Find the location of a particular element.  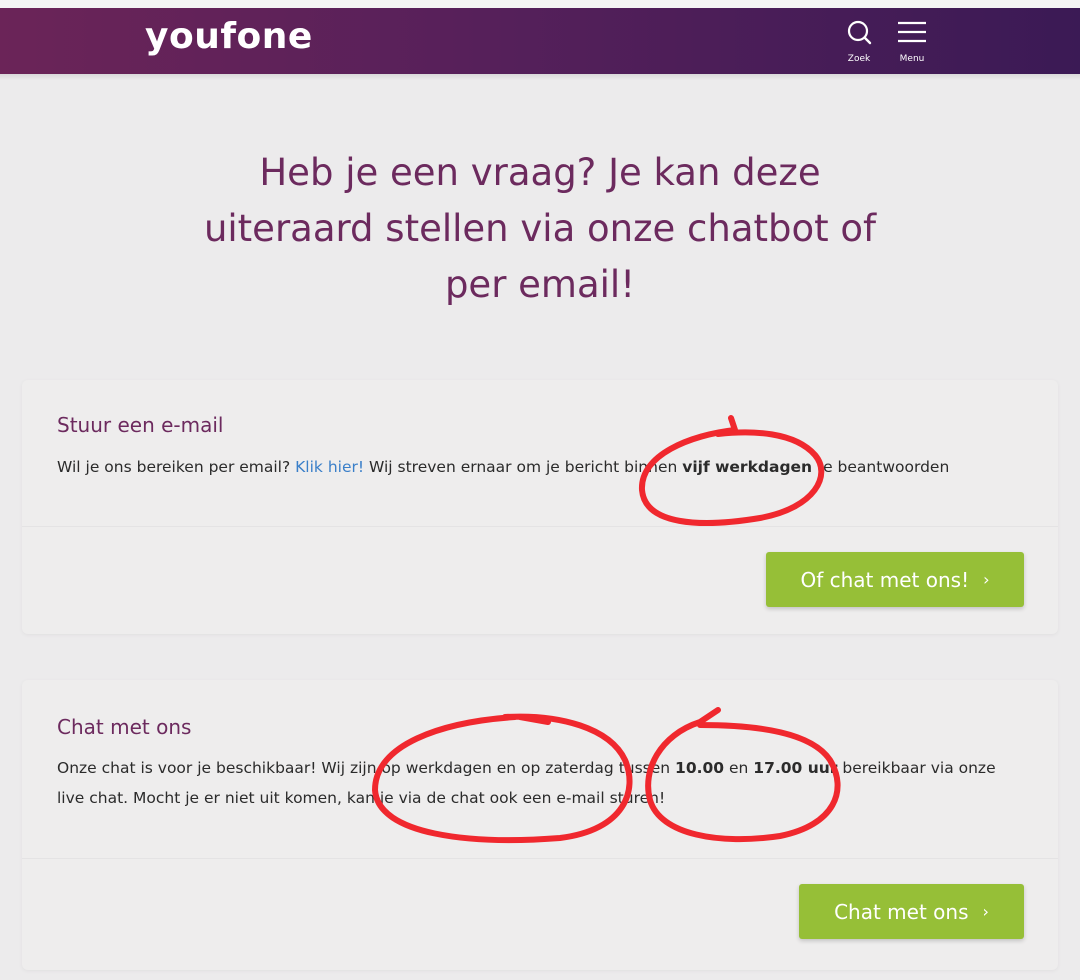

email-text-after: te beantwoorden is located at coordinates (881, 467).